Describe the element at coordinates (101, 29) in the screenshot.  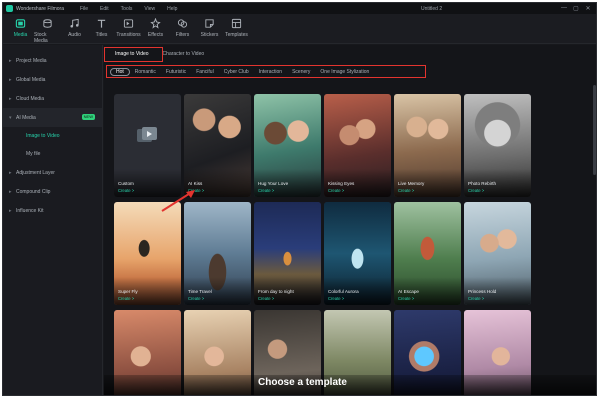
I see `tool-titles: Titles` at that location.